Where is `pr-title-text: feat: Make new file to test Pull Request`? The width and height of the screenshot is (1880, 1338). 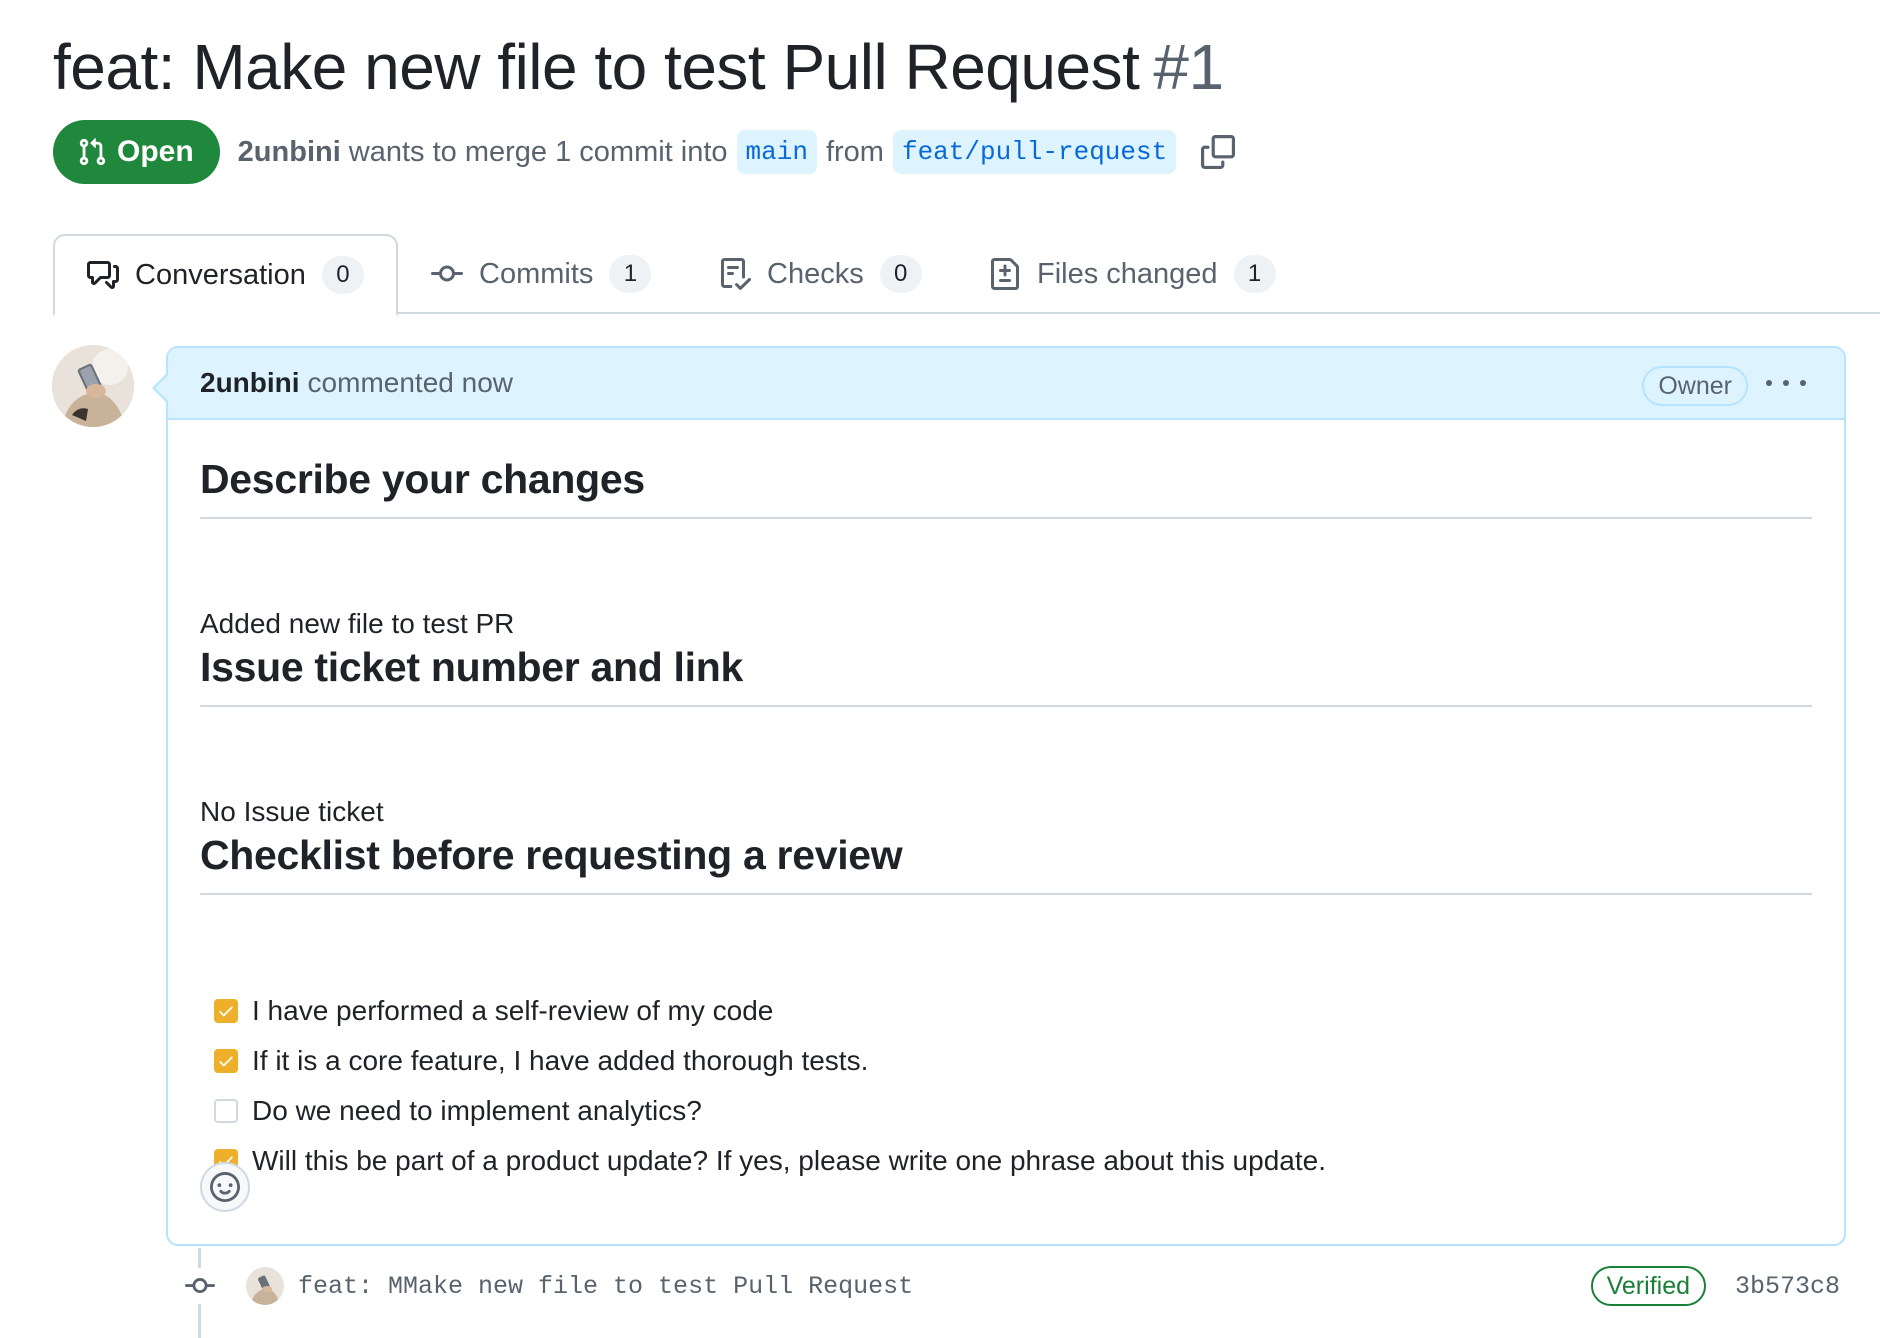
pr-title-text: feat: Make new file to test Pull Request is located at coordinates (596, 67).